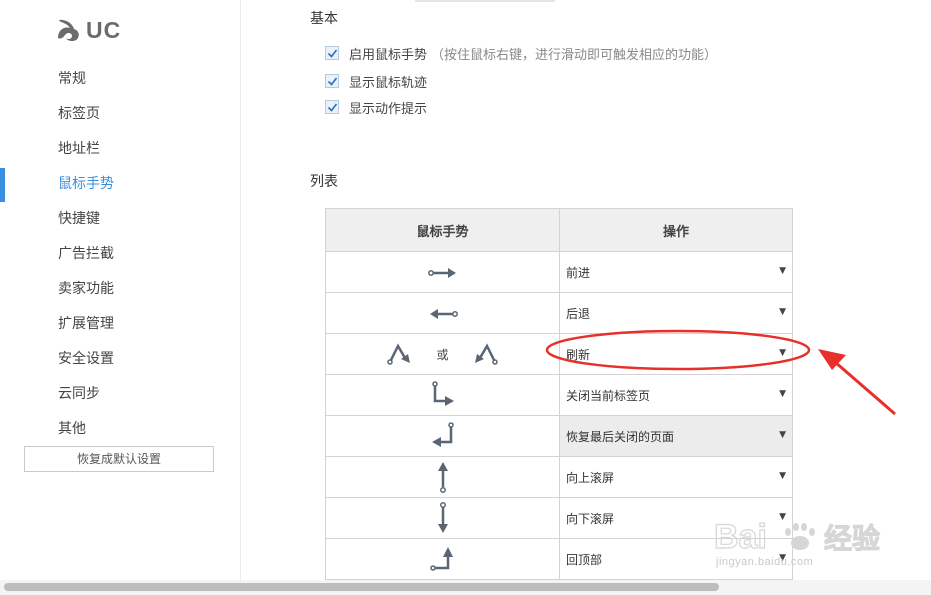  Describe the element at coordinates (584, 559) in the screenshot. I see `action-label: 回顶部` at that location.